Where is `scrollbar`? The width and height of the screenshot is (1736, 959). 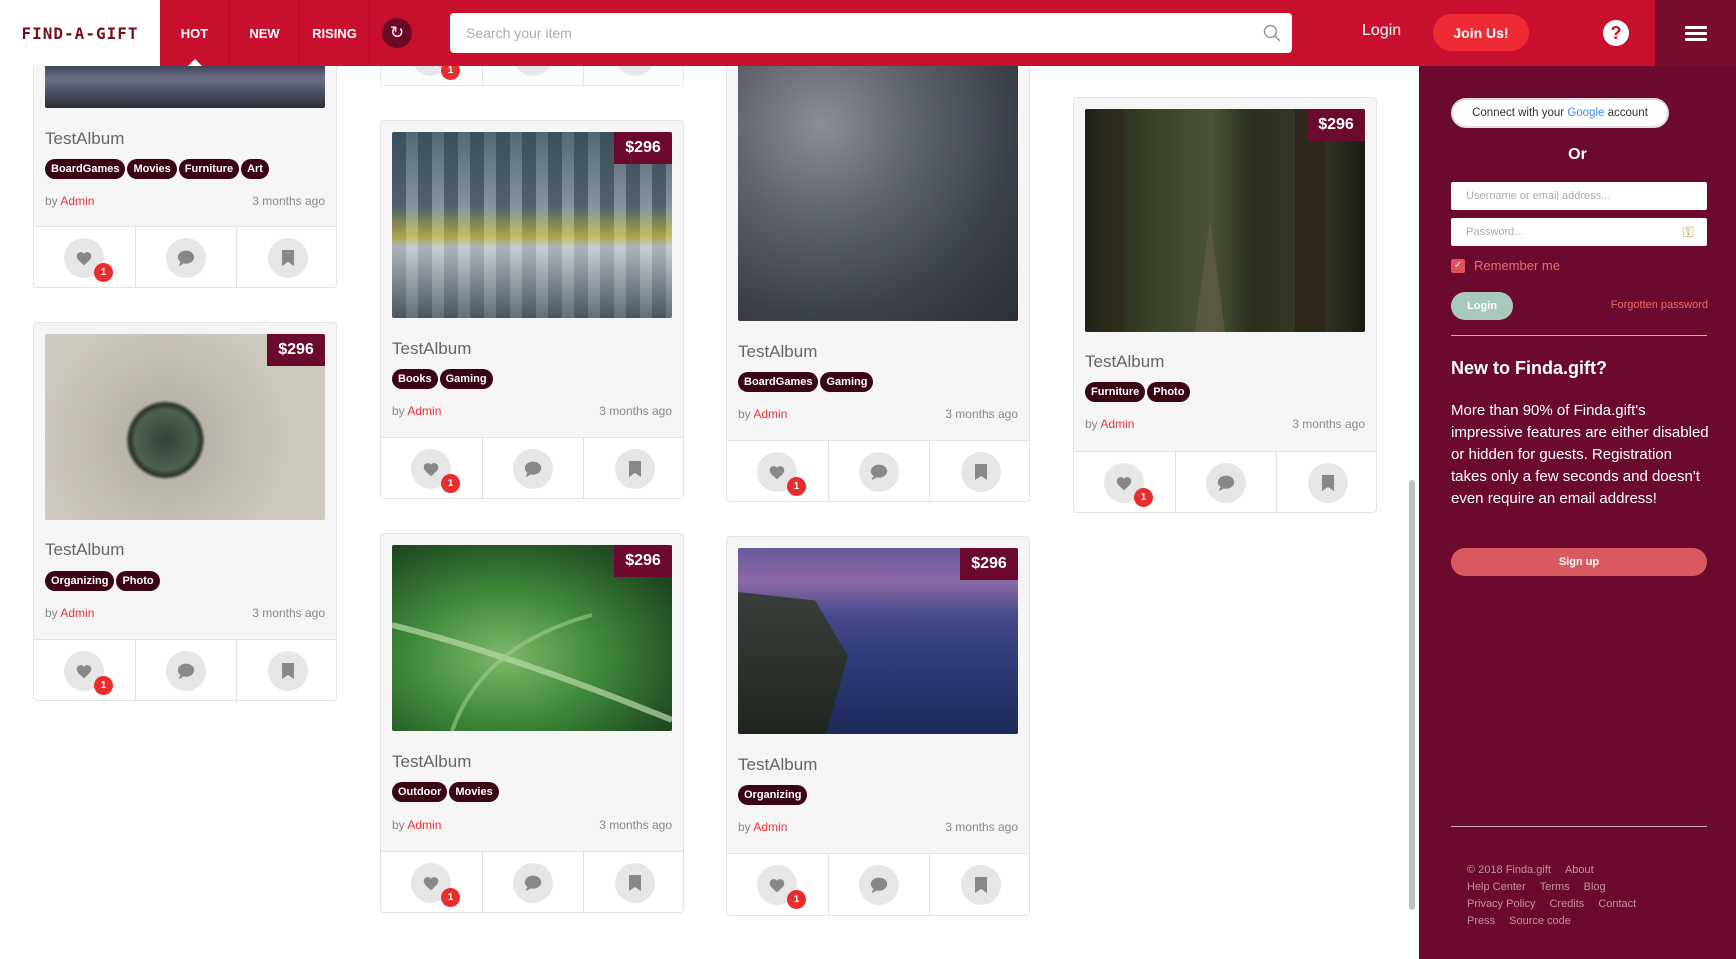 scrollbar is located at coordinates (1412, 695).